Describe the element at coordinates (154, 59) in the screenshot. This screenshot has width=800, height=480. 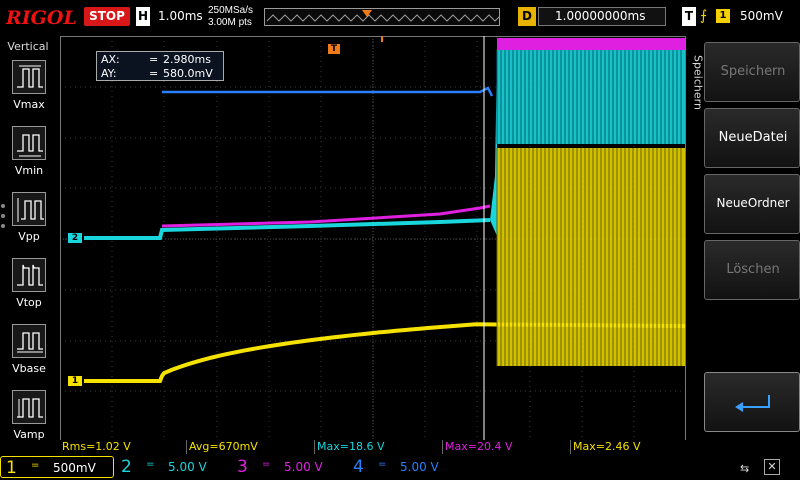
I see `cursor-ax-eq: =` at that location.